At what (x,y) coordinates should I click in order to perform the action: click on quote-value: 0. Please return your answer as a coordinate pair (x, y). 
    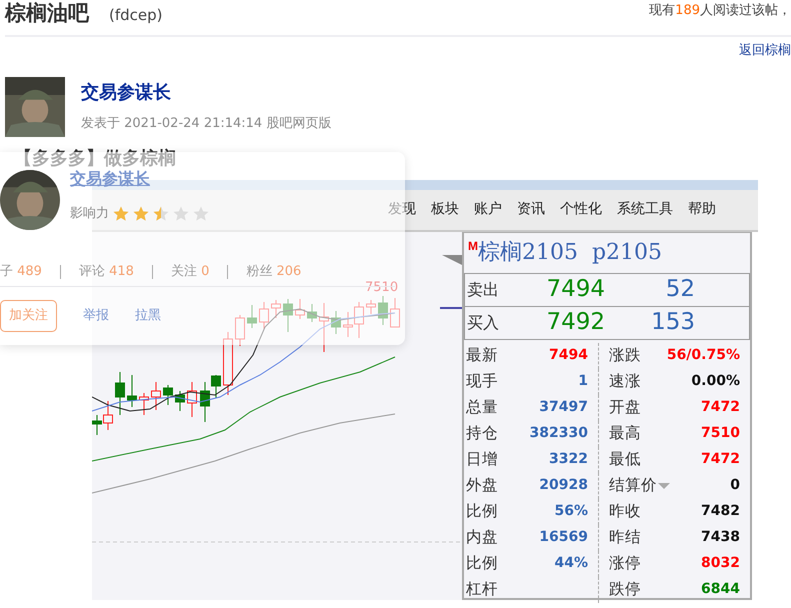
    Looking at the image, I should click on (735, 485).